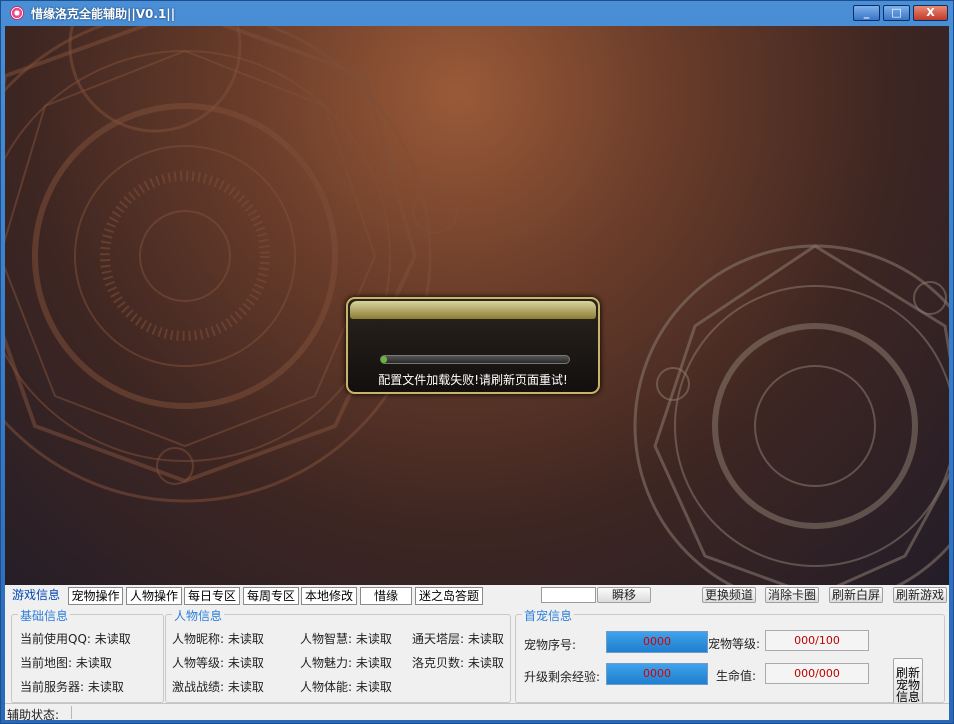  Describe the element at coordinates (734, 644) in the screenshot. I see `pet-level-label: 宠物等级:` at that location.